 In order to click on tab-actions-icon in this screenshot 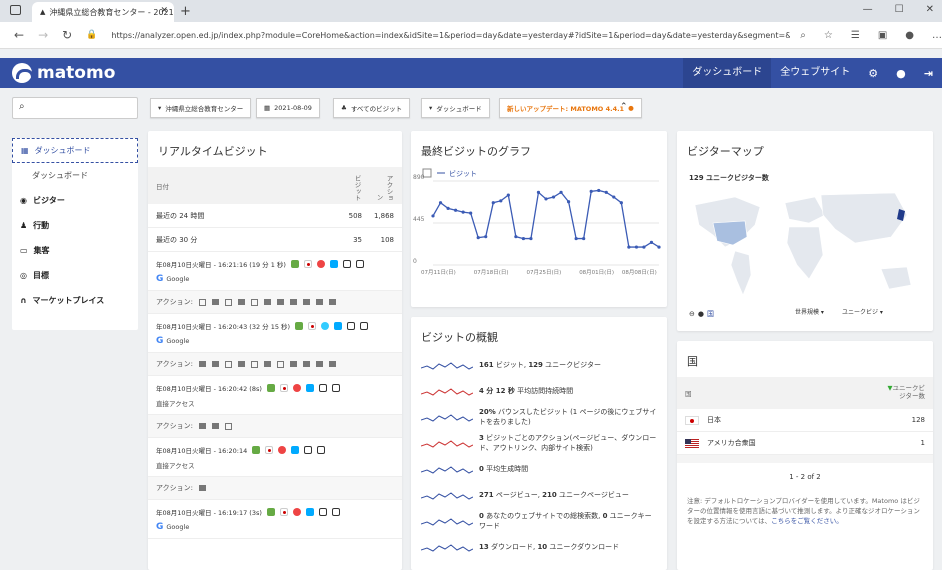, I will do `click(15, 10)`.